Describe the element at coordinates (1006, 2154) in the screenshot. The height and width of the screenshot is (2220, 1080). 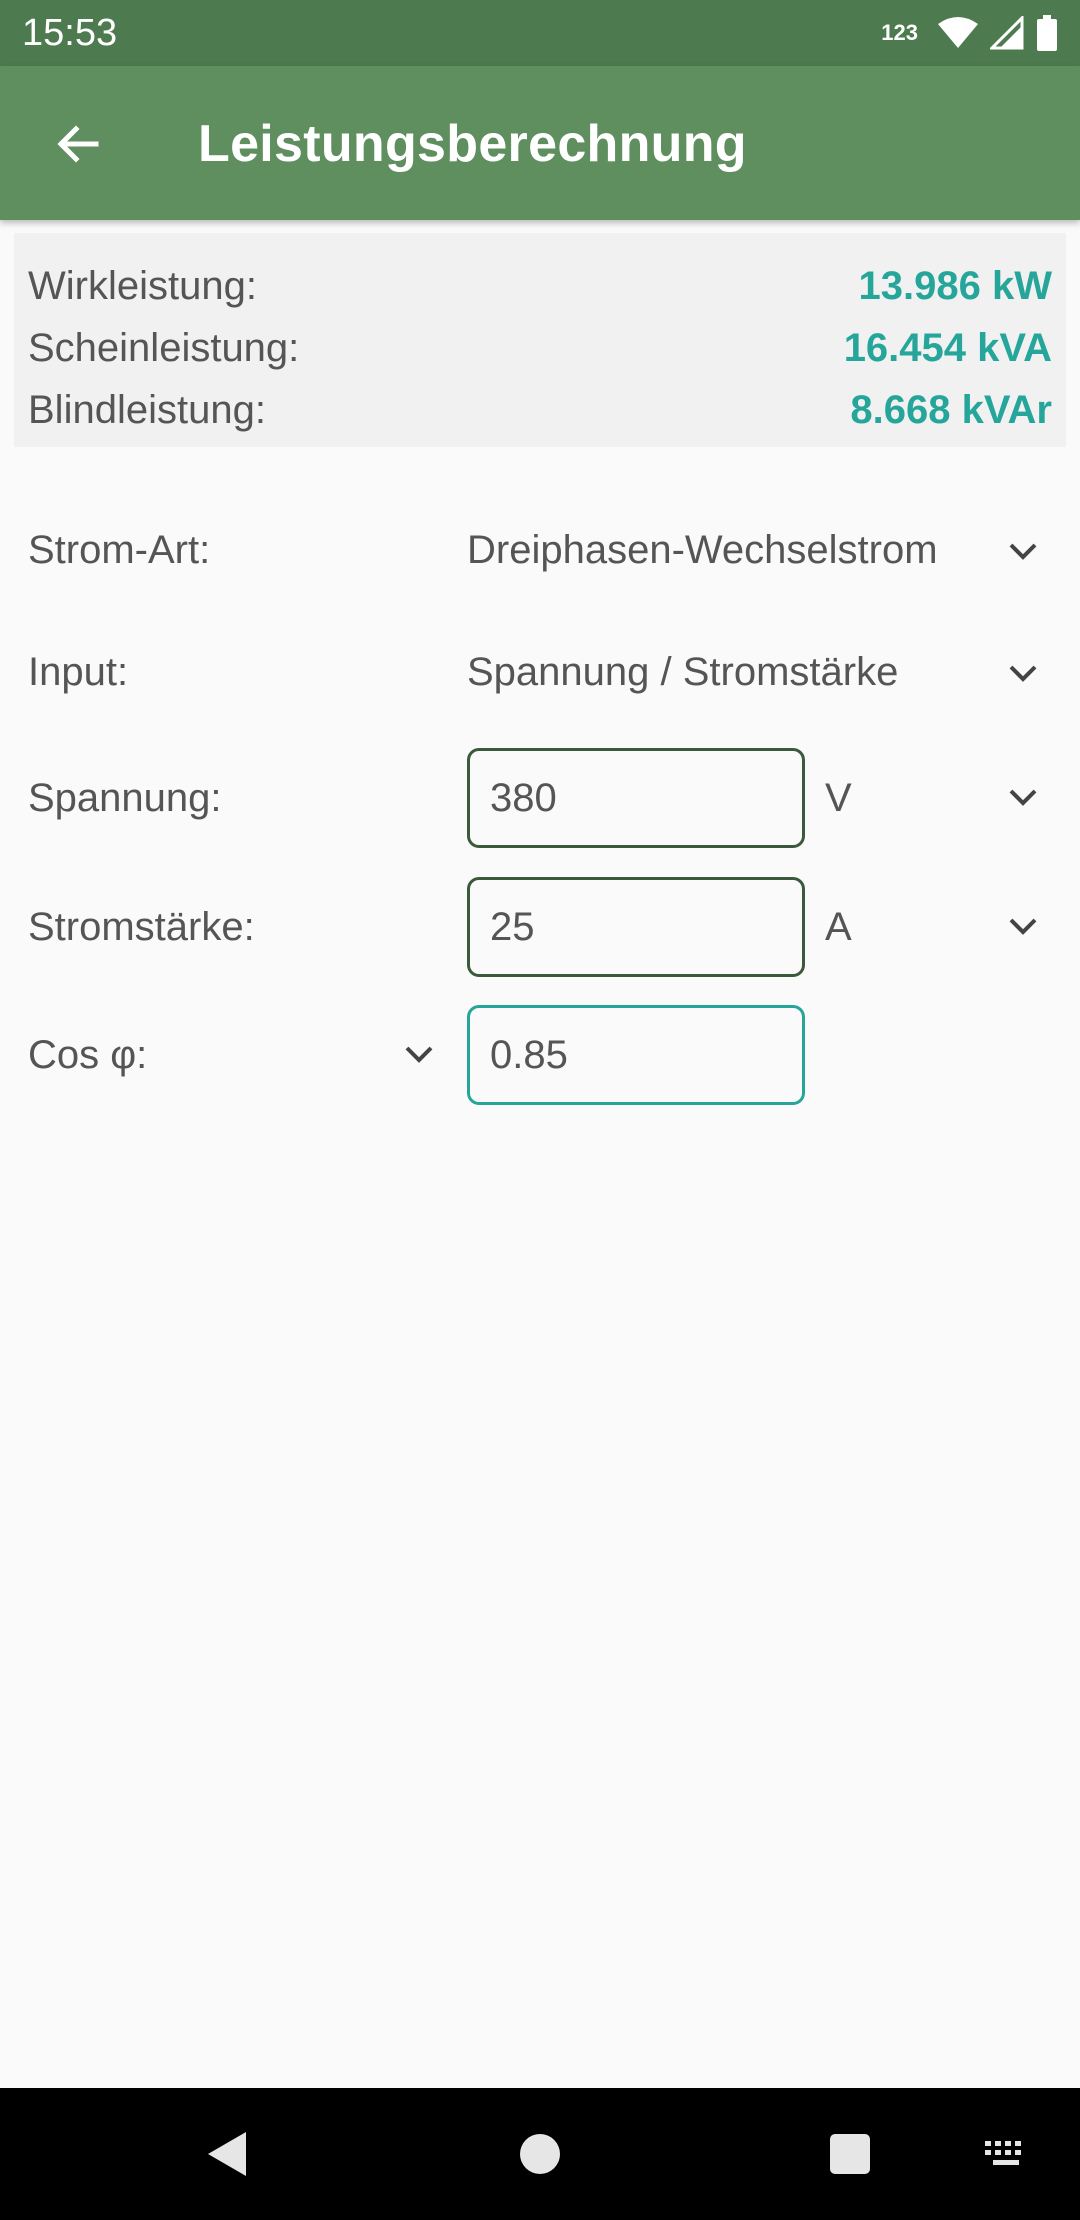
I see `keyboard-icon` at that location.